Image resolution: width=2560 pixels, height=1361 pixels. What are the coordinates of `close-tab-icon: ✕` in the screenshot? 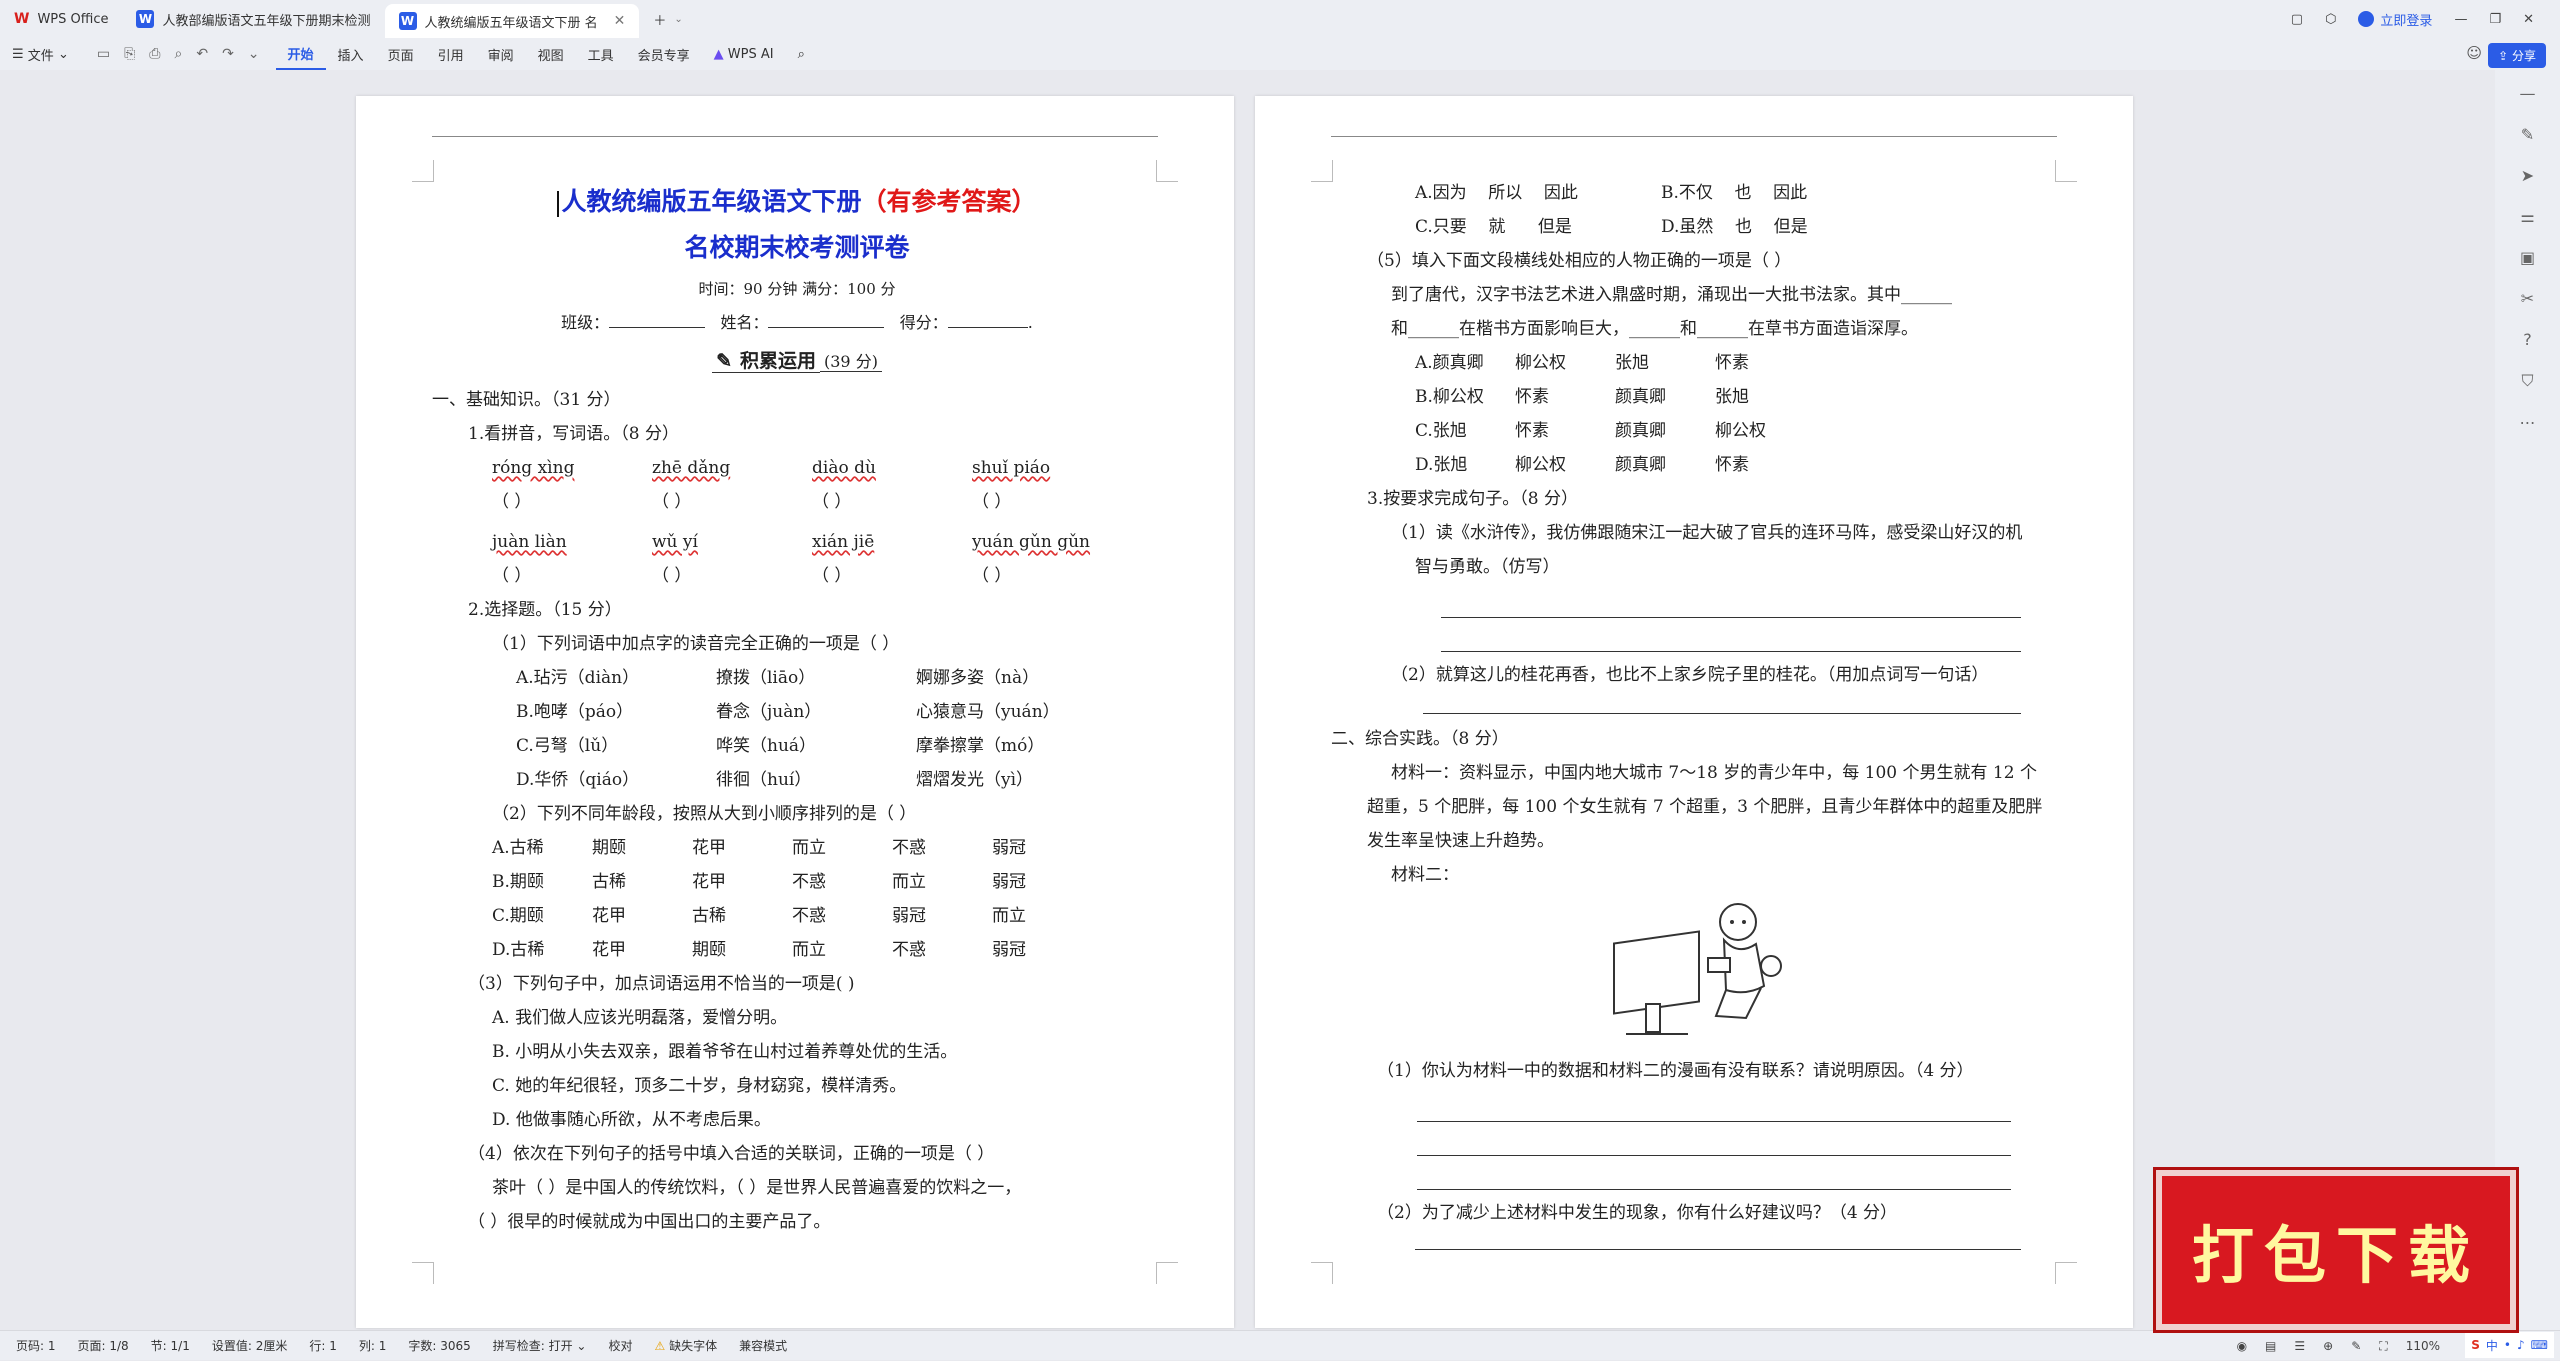 It's located at (620, 21).